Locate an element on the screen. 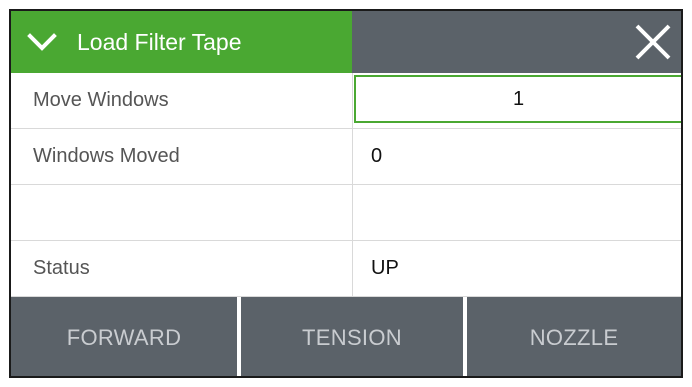 The height and width of the screenshot is (387, 692). nozzle-button: NOZZLE is located at coordinates (574, 336).